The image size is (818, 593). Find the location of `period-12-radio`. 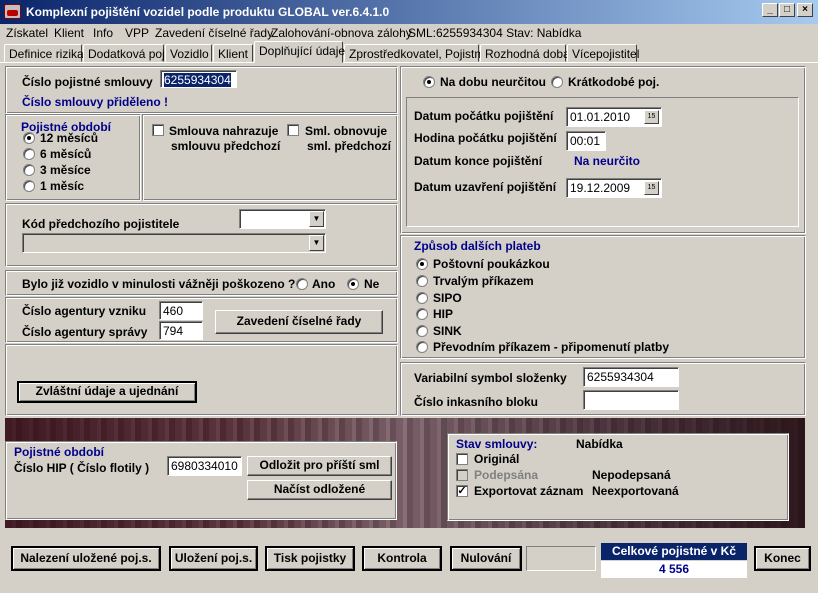

period-12-radio is located at coordinates (29, 138).